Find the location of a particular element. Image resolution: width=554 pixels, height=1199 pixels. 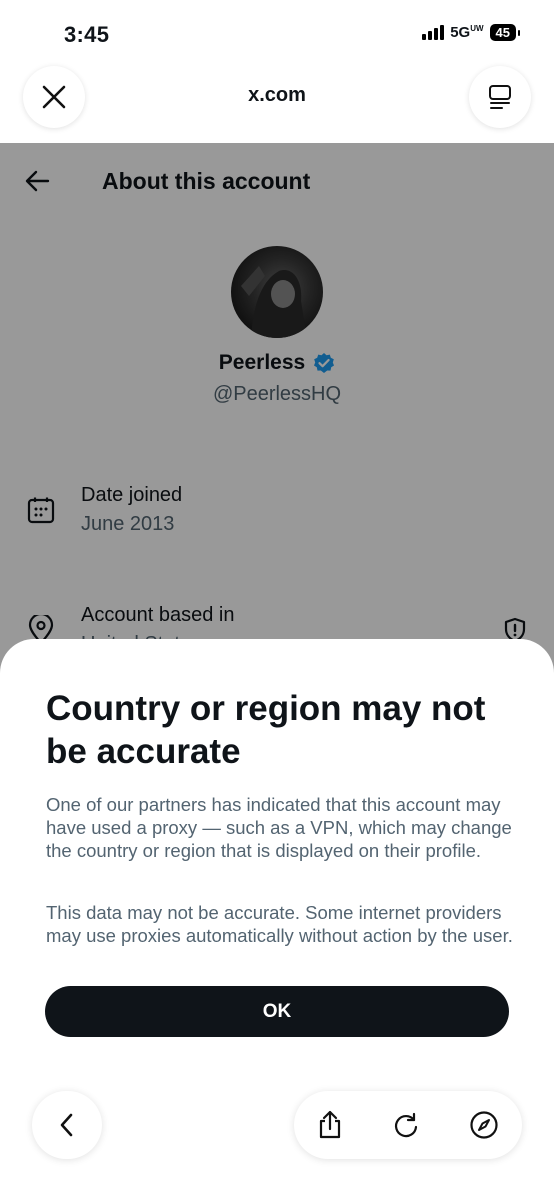

battery-indicator: 45 is located at coordinates (505, 32).